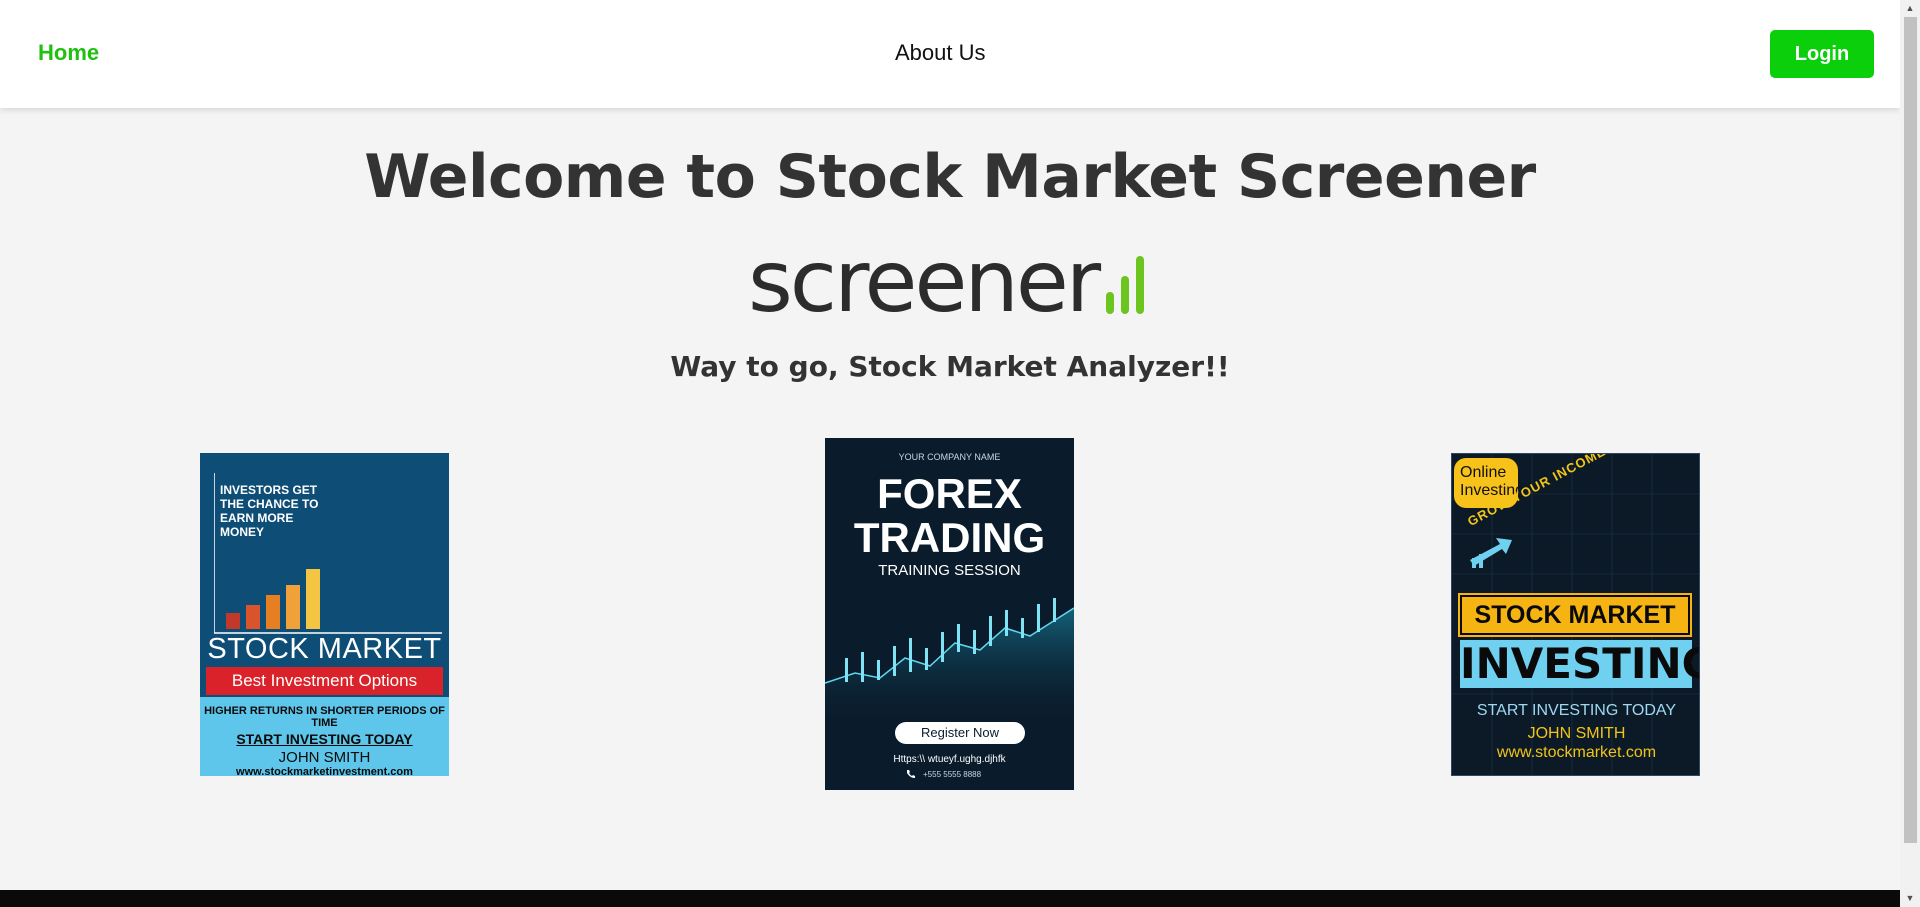 This screenshot has height=907, width=1920. What do you see at coordinates (1580, 663) in the screenshot?
I see `poster-subtitle: INVESTING` at bounding box center [1580, 663].